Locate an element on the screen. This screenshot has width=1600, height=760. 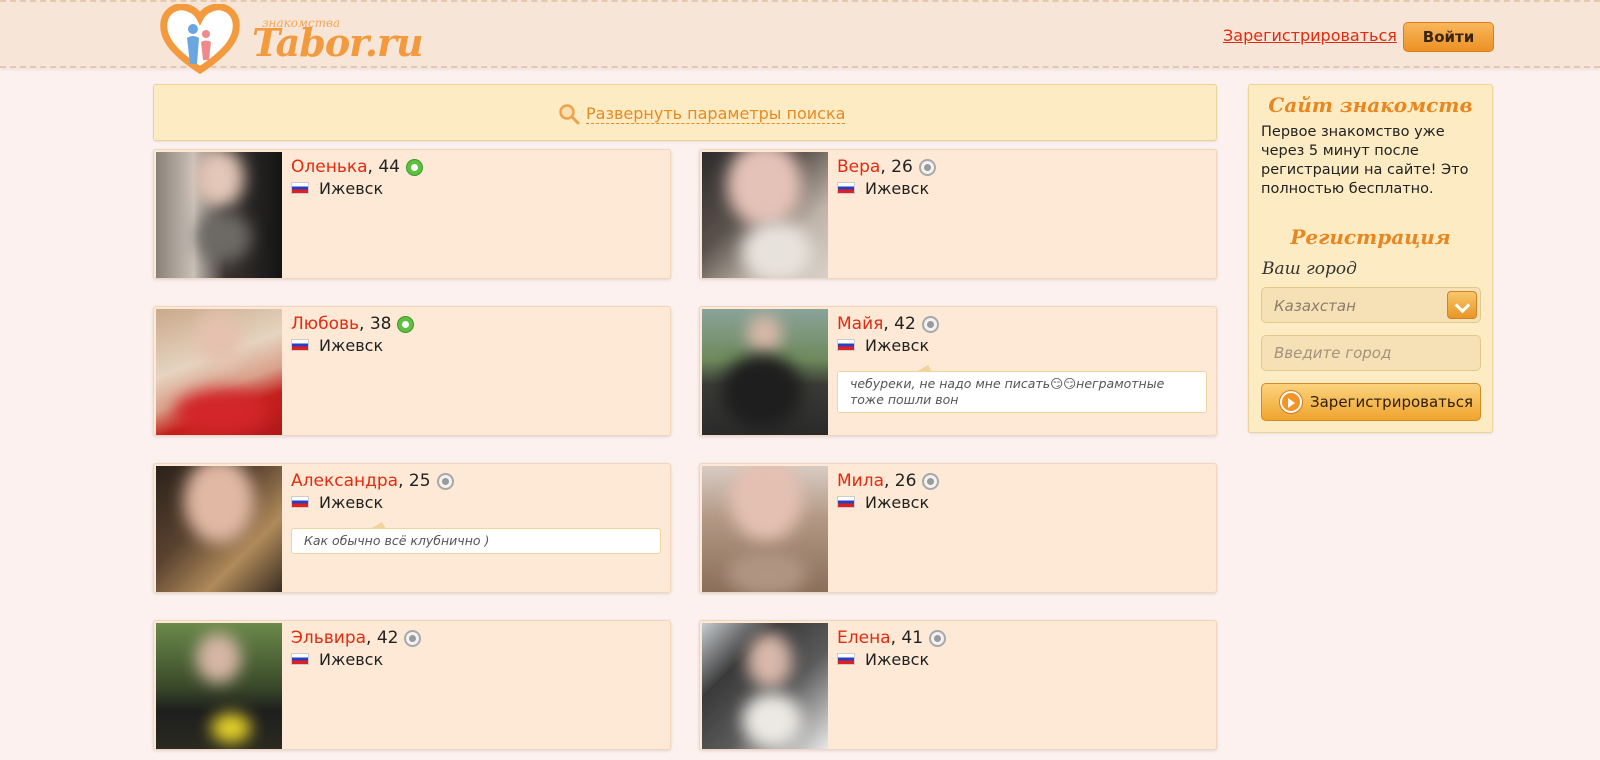
arrow-right-icon is located at coordinates (1291, 402).